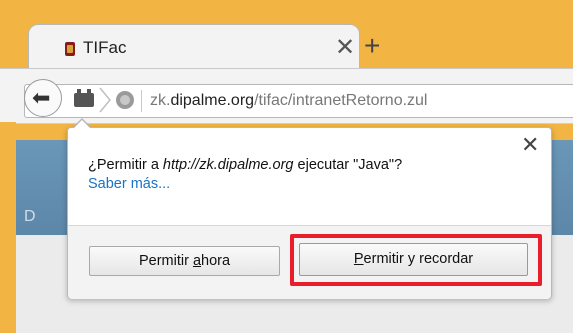 The image size is (573, 333). What do you see at coordinates (228, 165) in the screenshot?
I see `message-url: http://zk.dipalme.org` at bounding box center [228, 165].